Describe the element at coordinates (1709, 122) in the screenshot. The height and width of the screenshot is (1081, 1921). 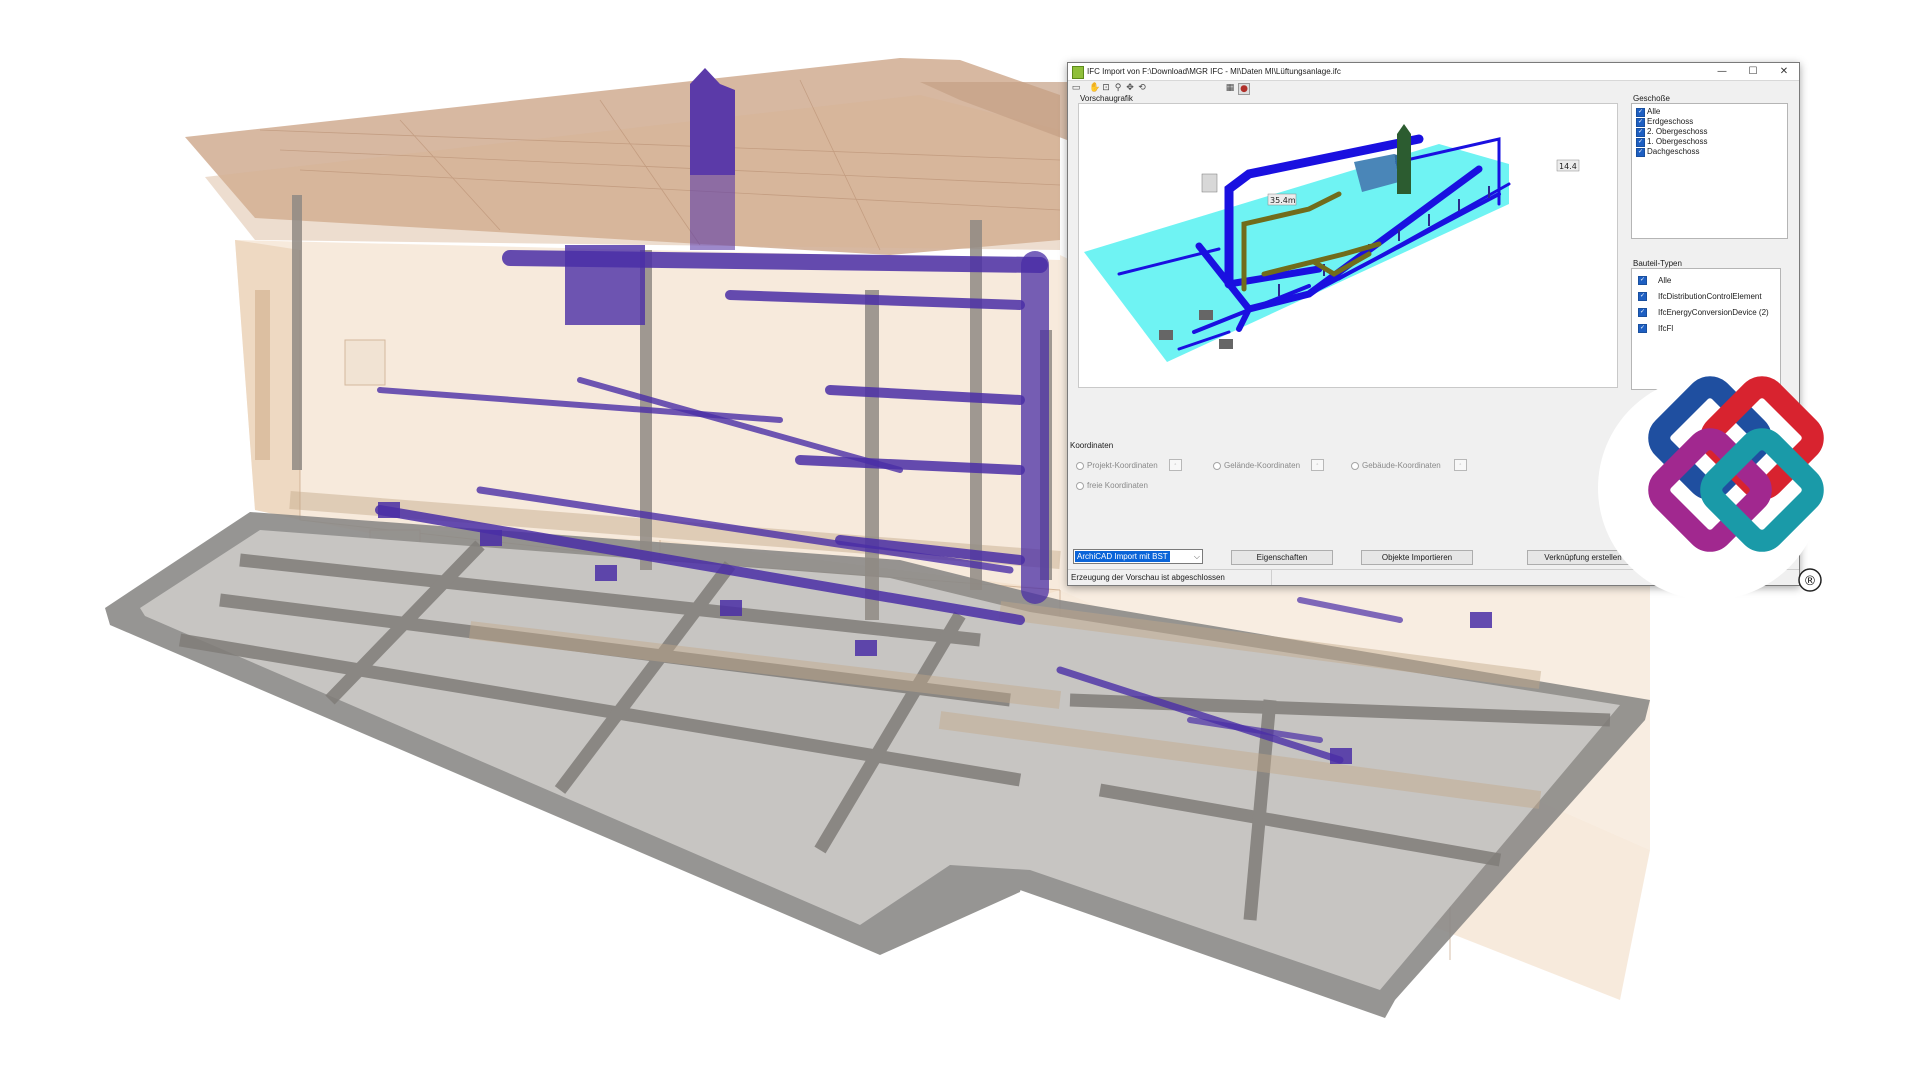
I see `geschoss-item: ✓ Erdgeschoss` at that location.